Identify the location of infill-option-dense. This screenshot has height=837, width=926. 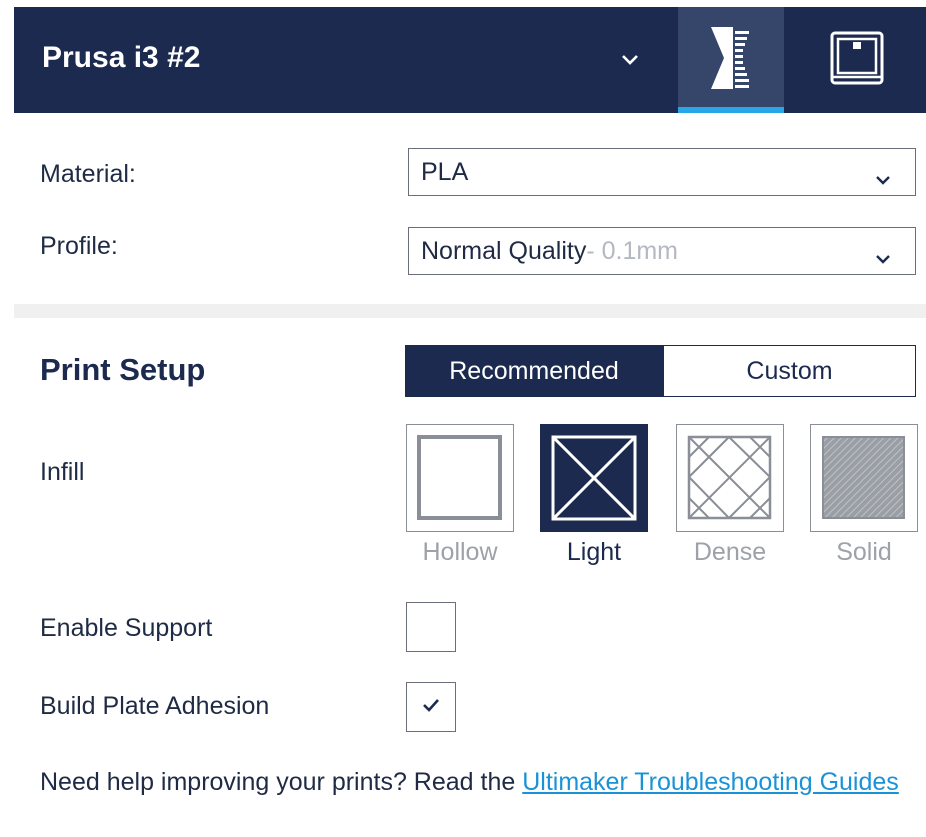
(730, 478).